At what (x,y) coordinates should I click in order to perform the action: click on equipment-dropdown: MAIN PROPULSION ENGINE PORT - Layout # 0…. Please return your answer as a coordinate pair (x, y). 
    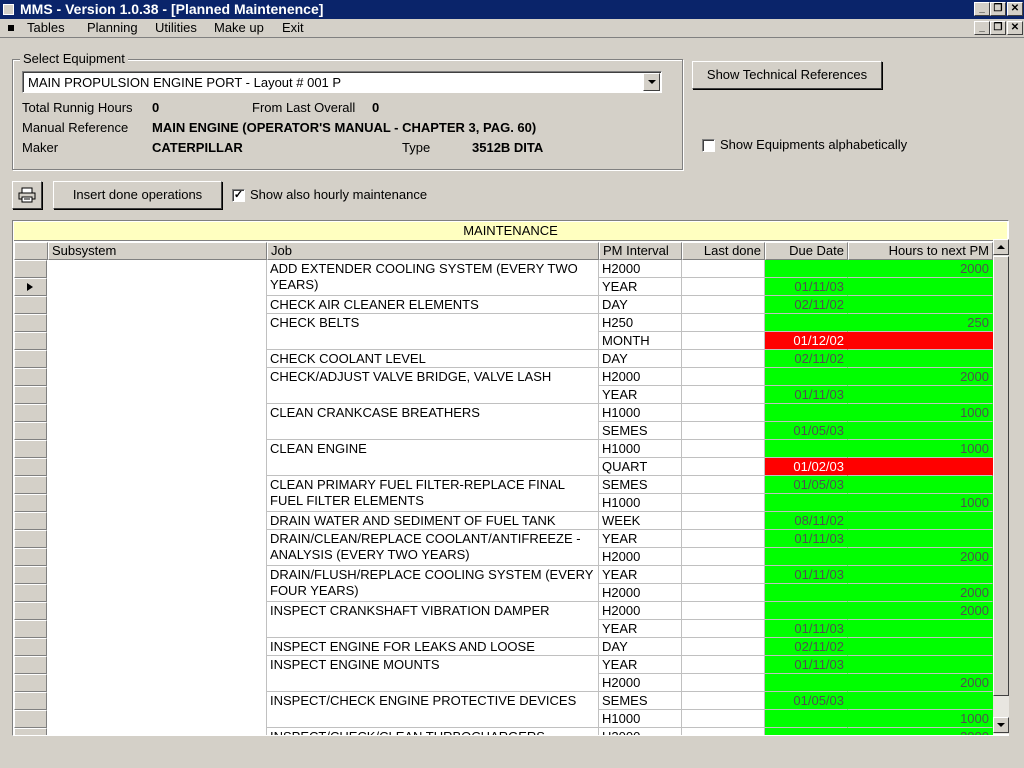
    Looking at the image, I should click on (342, 82).